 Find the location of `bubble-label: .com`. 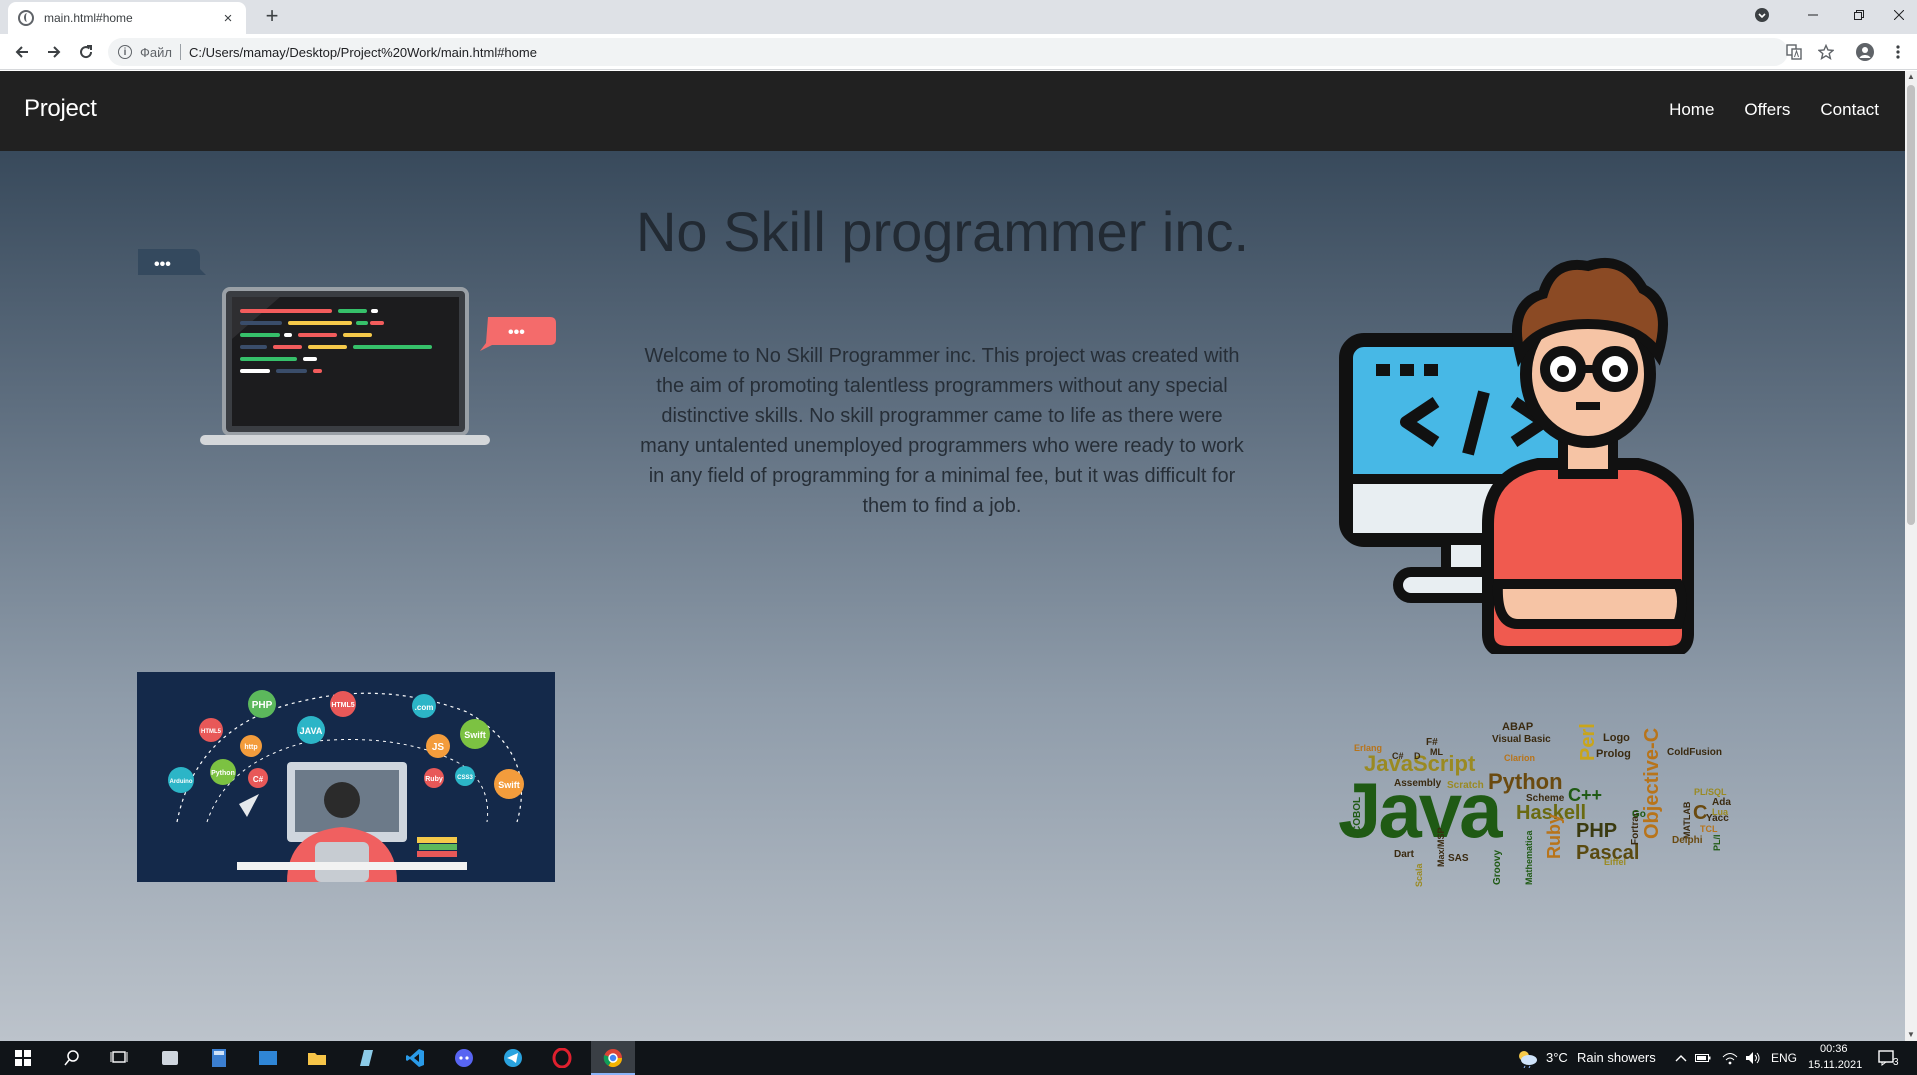

bubble-label: .com is located at coordinates (424, 707).